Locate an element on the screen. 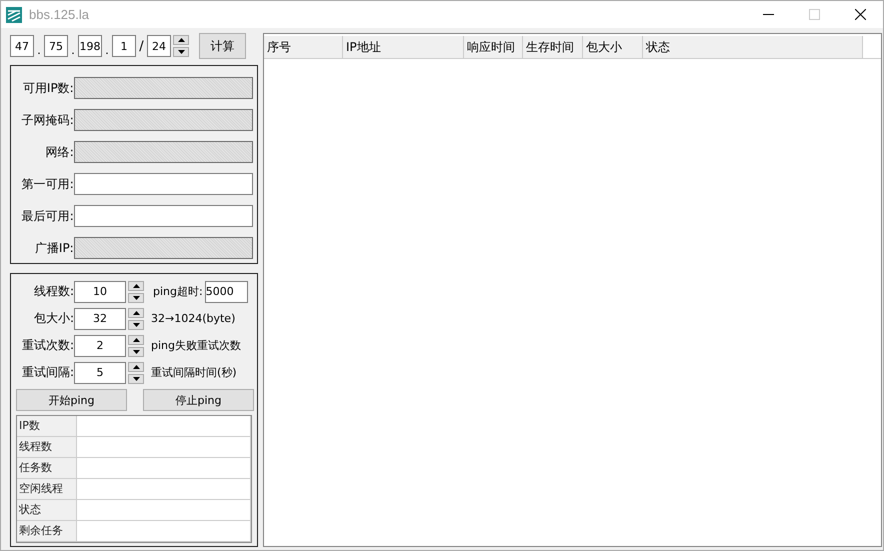 The width and height of the screenshot is (884, 551). start-button: 开始ping is located at coordinates (71, 400).